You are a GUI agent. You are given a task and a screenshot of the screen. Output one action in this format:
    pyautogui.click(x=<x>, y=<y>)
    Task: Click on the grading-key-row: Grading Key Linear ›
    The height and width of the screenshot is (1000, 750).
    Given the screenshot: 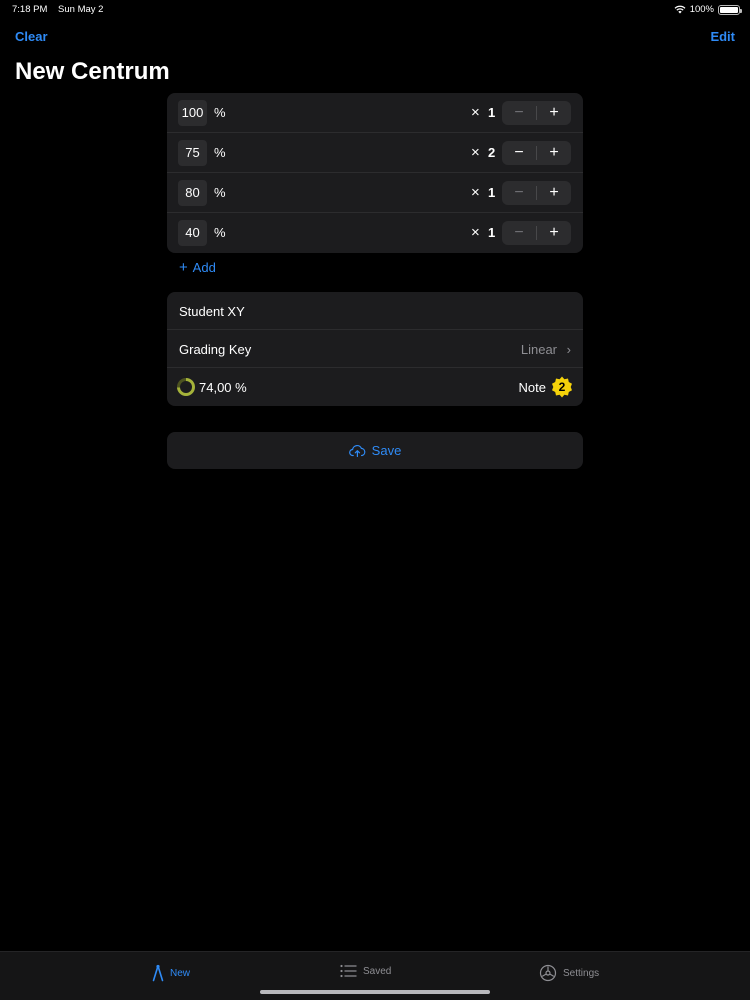 What is the action you would take?
    pyautogui.click(x=375, y=349)
    